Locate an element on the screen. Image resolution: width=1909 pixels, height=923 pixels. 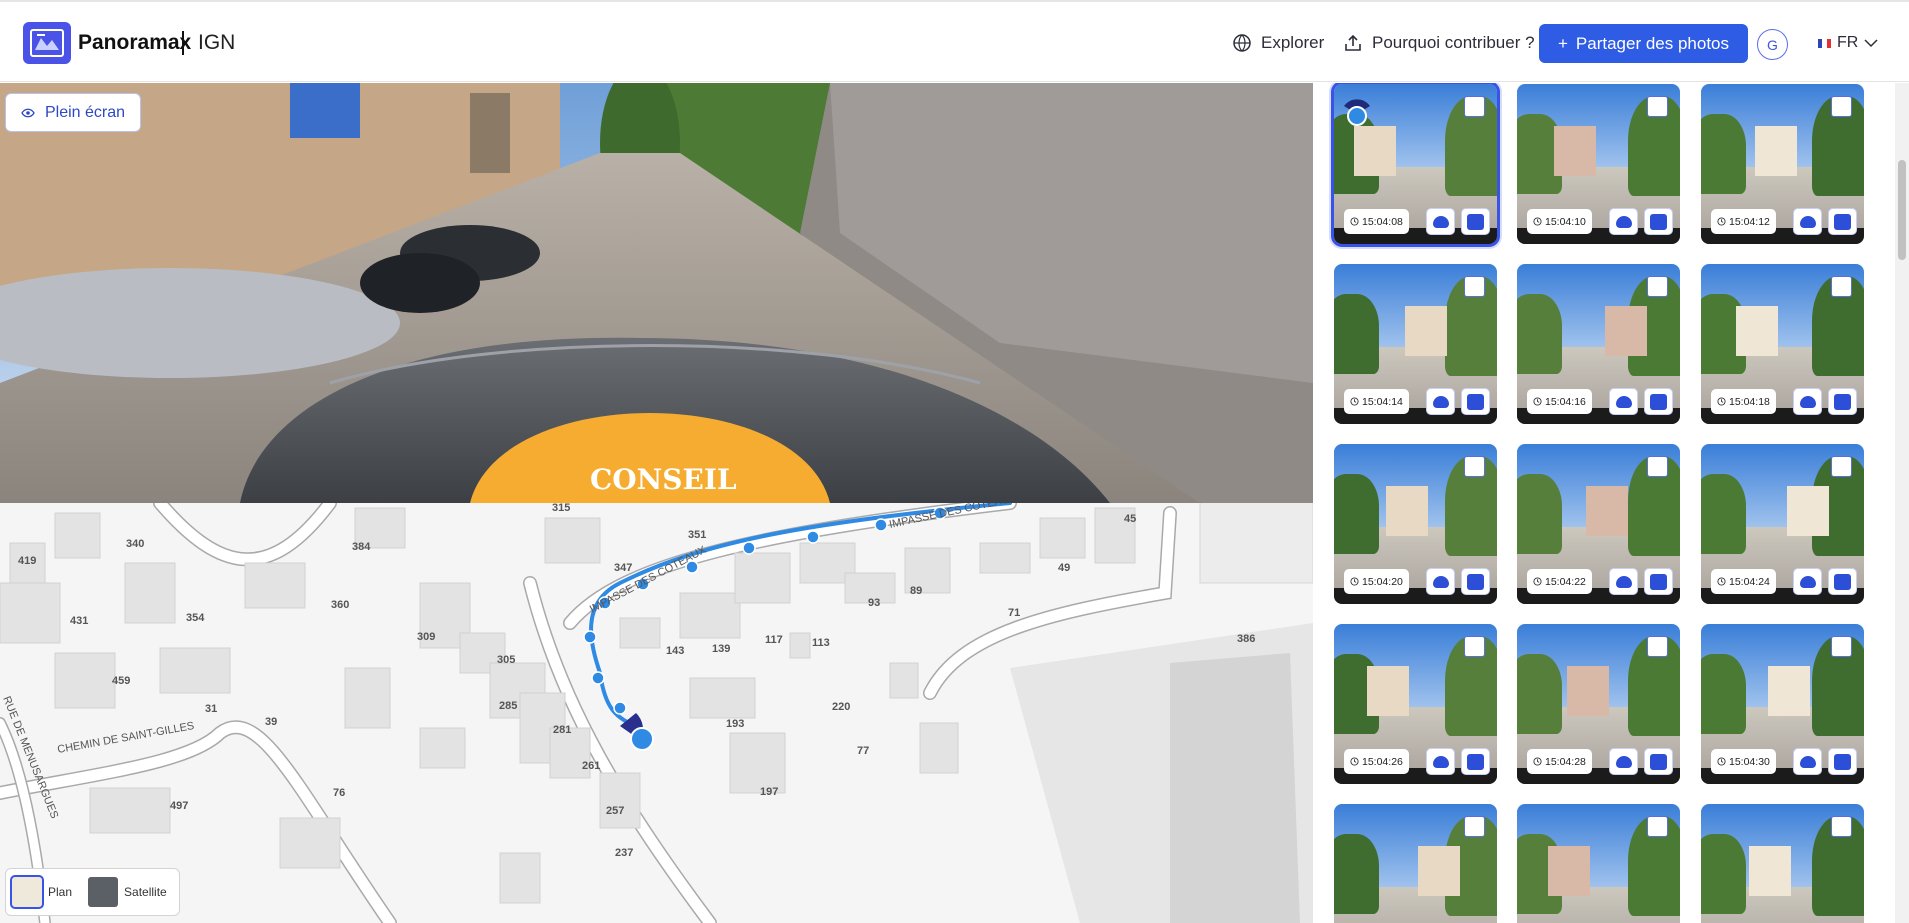
photo-card: 15:04:24 is located at coordinates (1782, 524).